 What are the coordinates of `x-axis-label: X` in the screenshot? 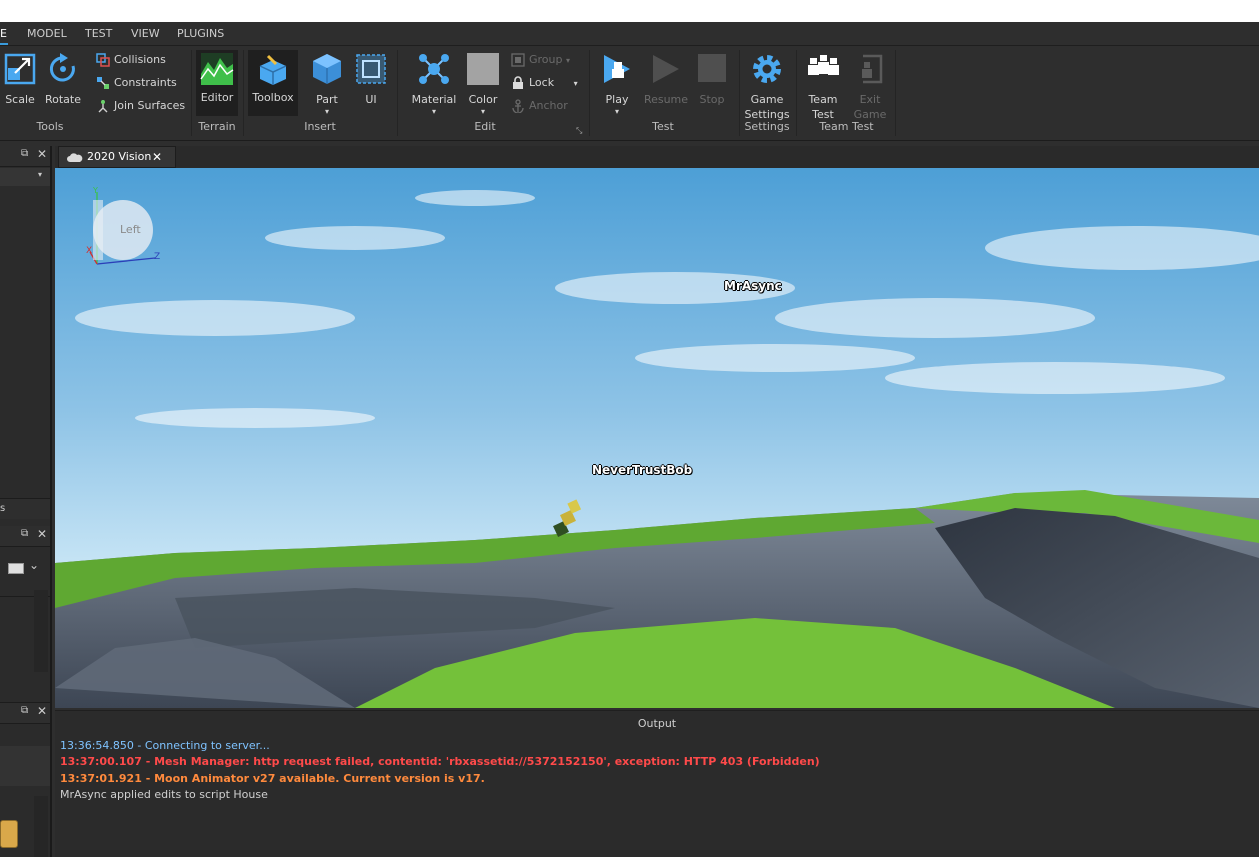 It's located at (89, 251).